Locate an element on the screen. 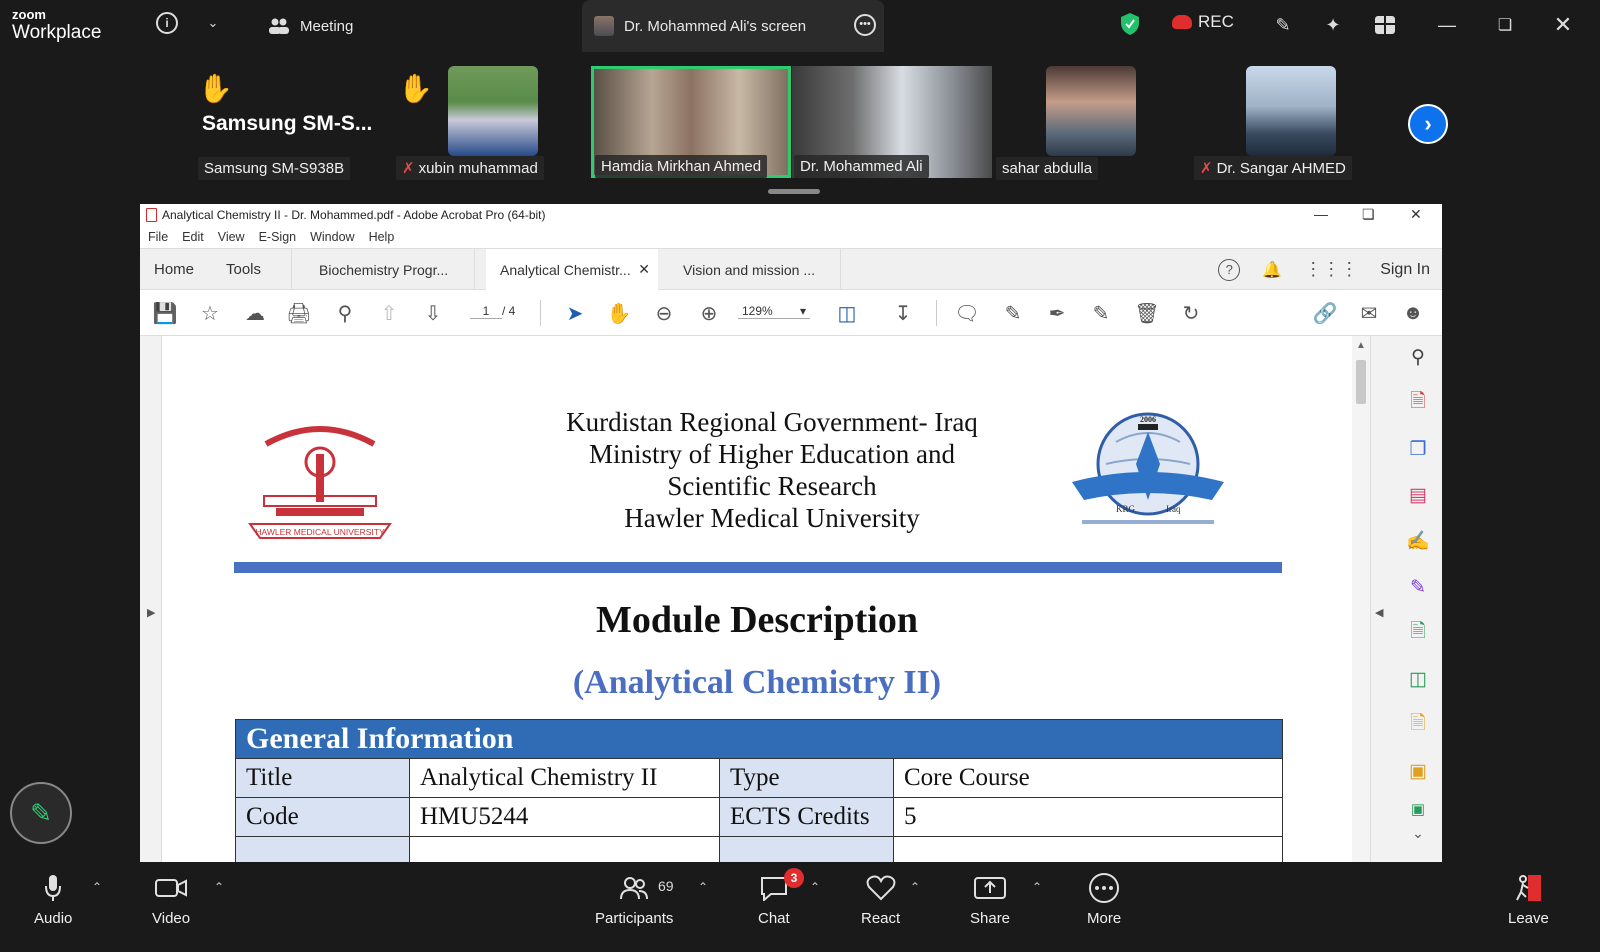  add-user-icon: ☻ is located at coordinates (1413, 313).